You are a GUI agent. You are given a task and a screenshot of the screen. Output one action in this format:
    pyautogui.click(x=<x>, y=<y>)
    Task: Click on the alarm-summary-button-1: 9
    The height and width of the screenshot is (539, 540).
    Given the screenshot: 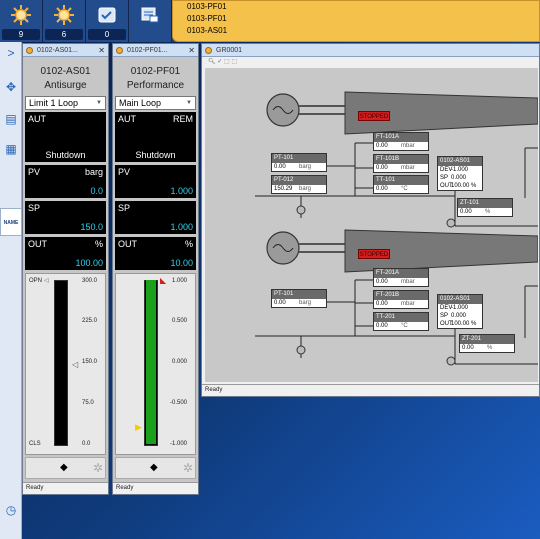 What is the action you would take?
    pyautogui.click(x=21, y=21)
    